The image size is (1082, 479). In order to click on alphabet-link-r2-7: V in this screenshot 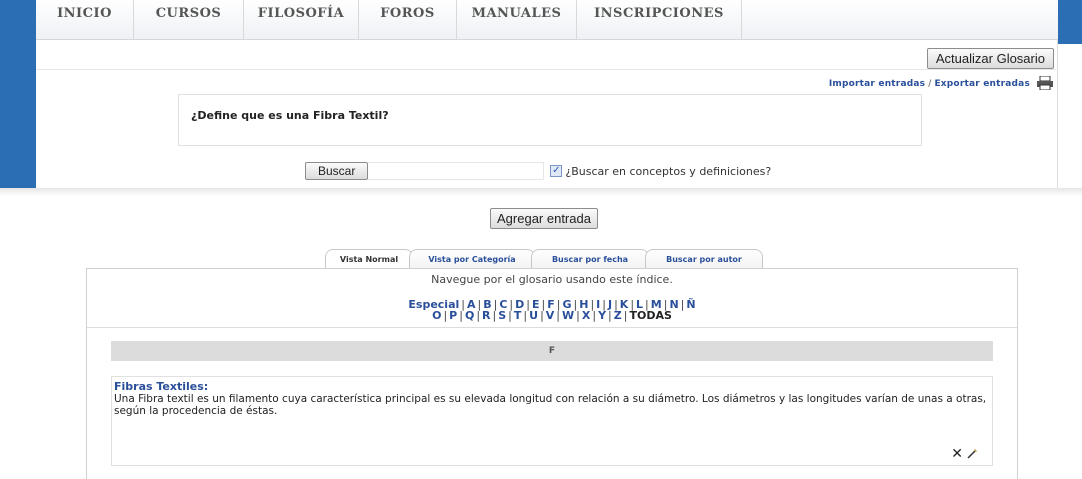, I will do `click(550, 315)`.